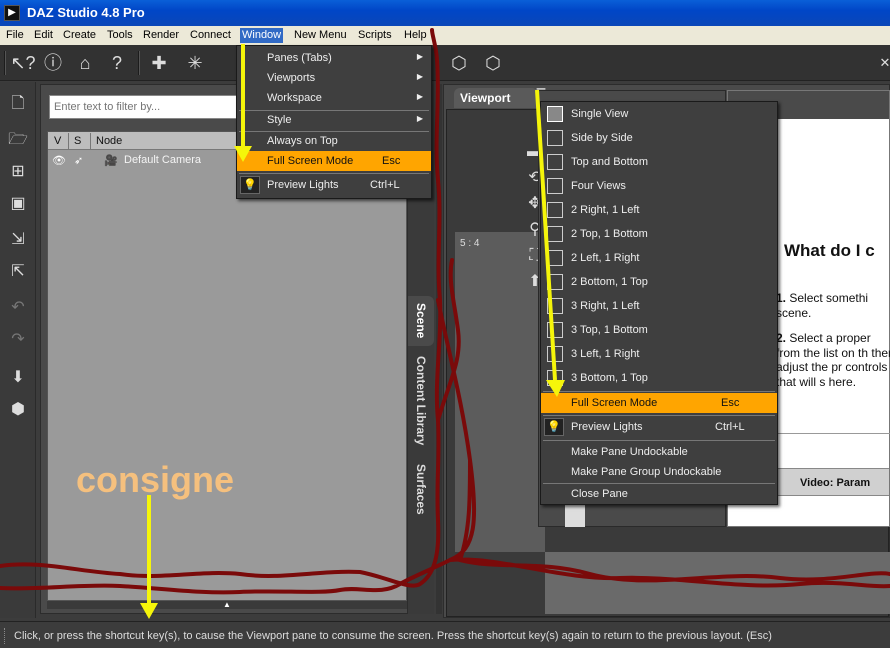 Image resolution: width=890 pixels, height=648 pixels. Describe the element at coordinates (149, 611) in the screenshot. I see `yellow-arrow-head-icon` at that location.